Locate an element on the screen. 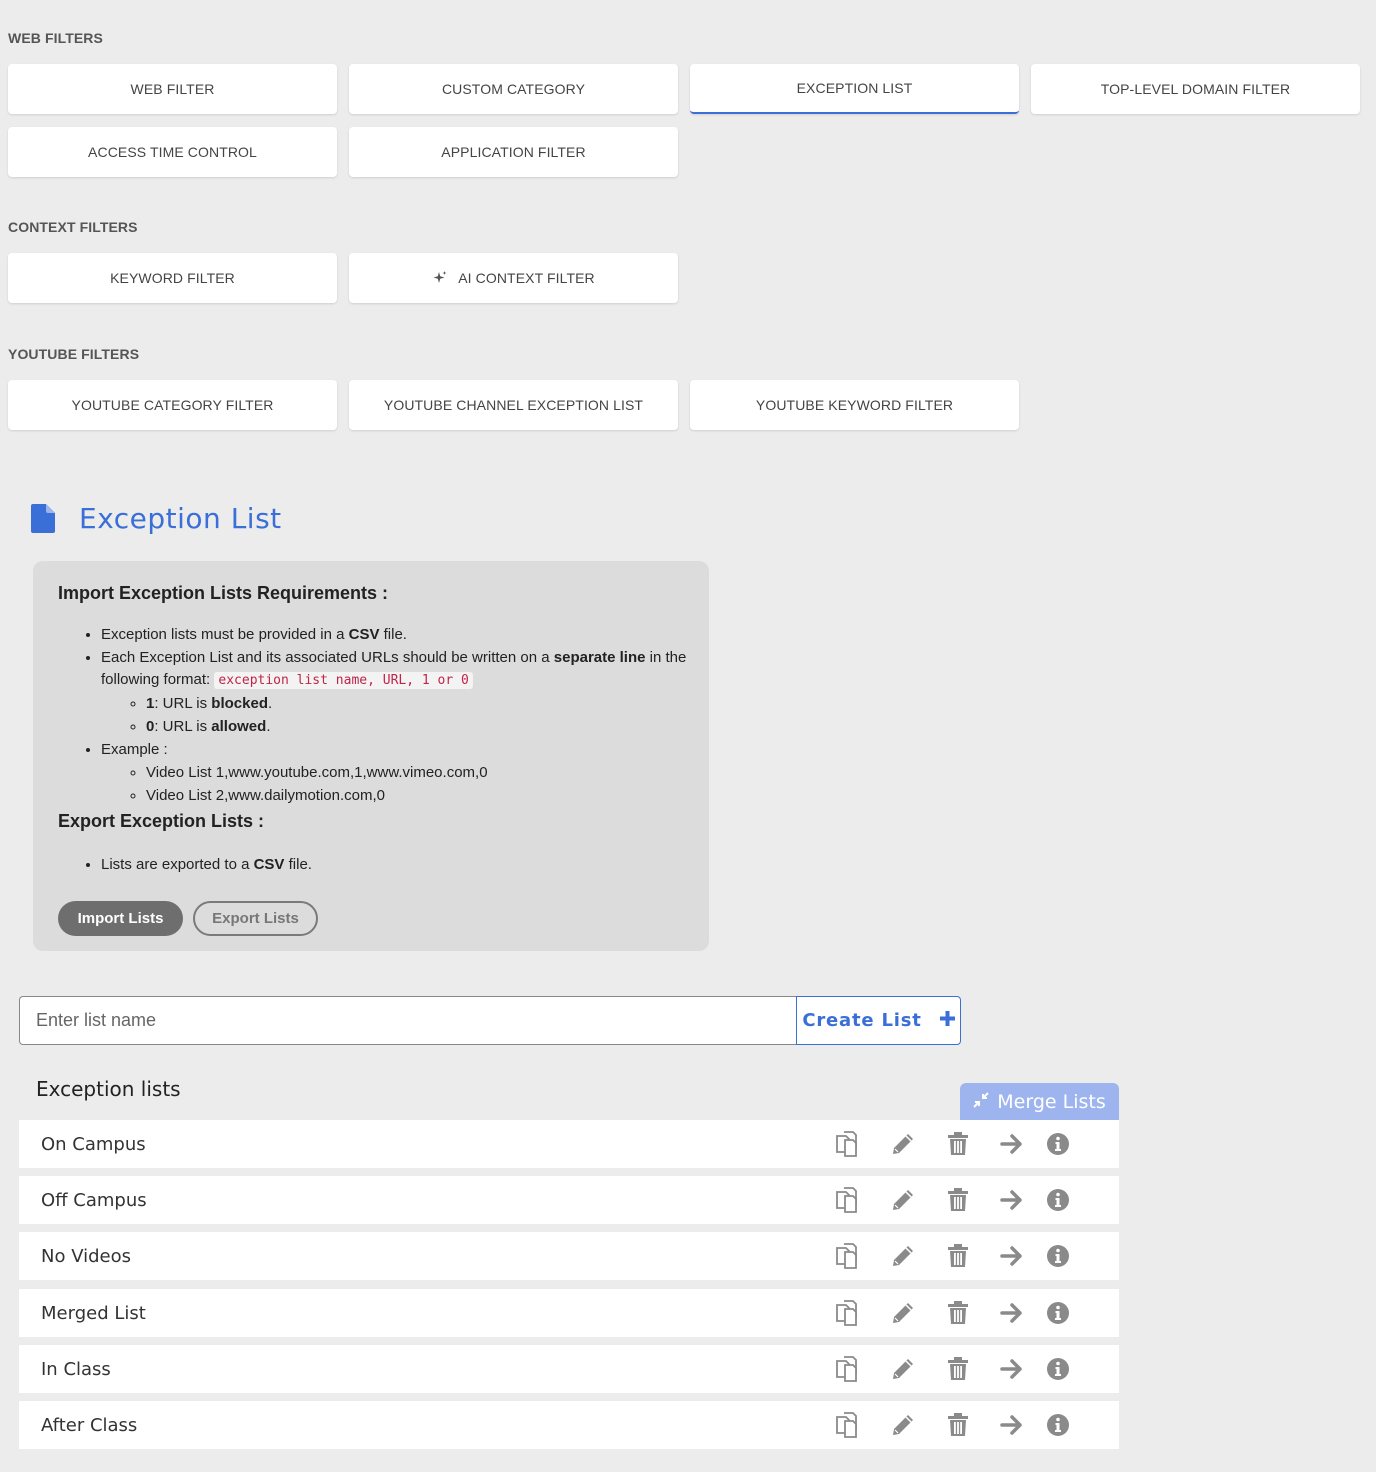  section-label-context-filters: CONTEXT FILTERS is located at coordinates (73, 227).